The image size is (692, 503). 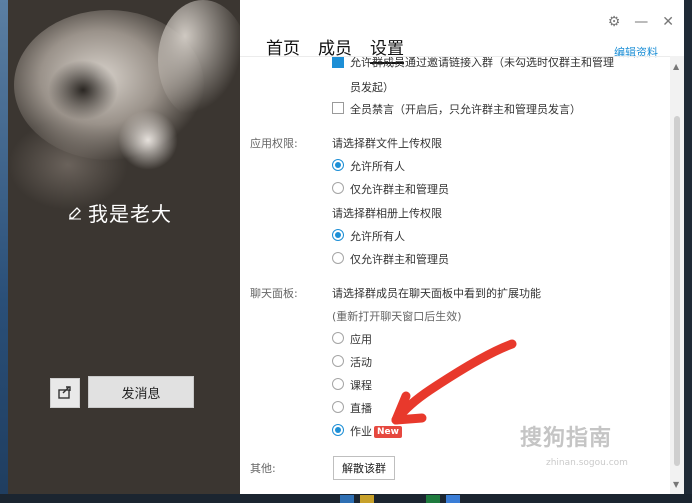 What do you see at coordinates (397, 316) in the screenshot?
I see `chat-panel-note: (重新打开聊天窗口后生效)` at bounding box center [397, 316].